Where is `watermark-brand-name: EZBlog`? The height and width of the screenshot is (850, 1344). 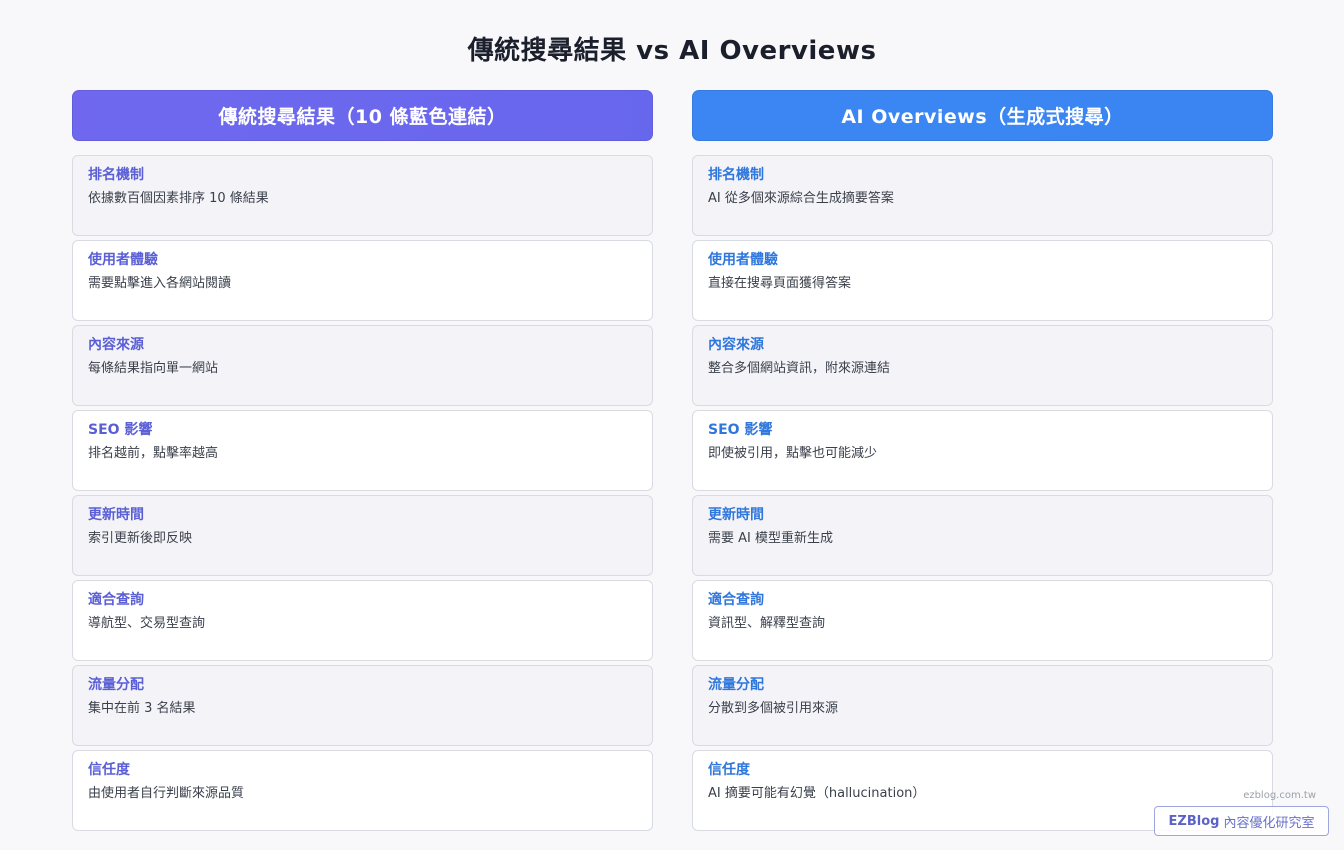 watermark-brand-name: EZBlog is located at coordinates (1194, 821).